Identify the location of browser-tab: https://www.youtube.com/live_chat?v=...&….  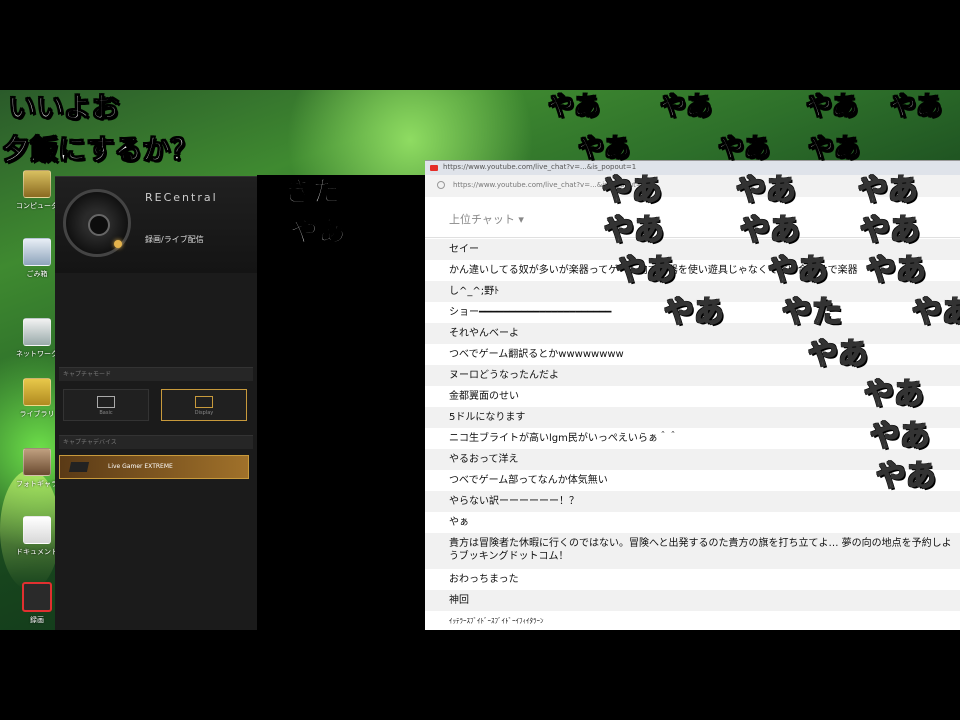
(539, 167).